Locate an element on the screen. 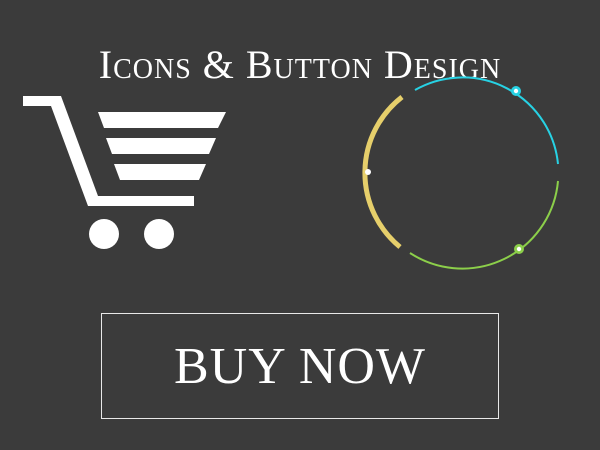  shopping-cart-icon is located at coordinates (125, 172).